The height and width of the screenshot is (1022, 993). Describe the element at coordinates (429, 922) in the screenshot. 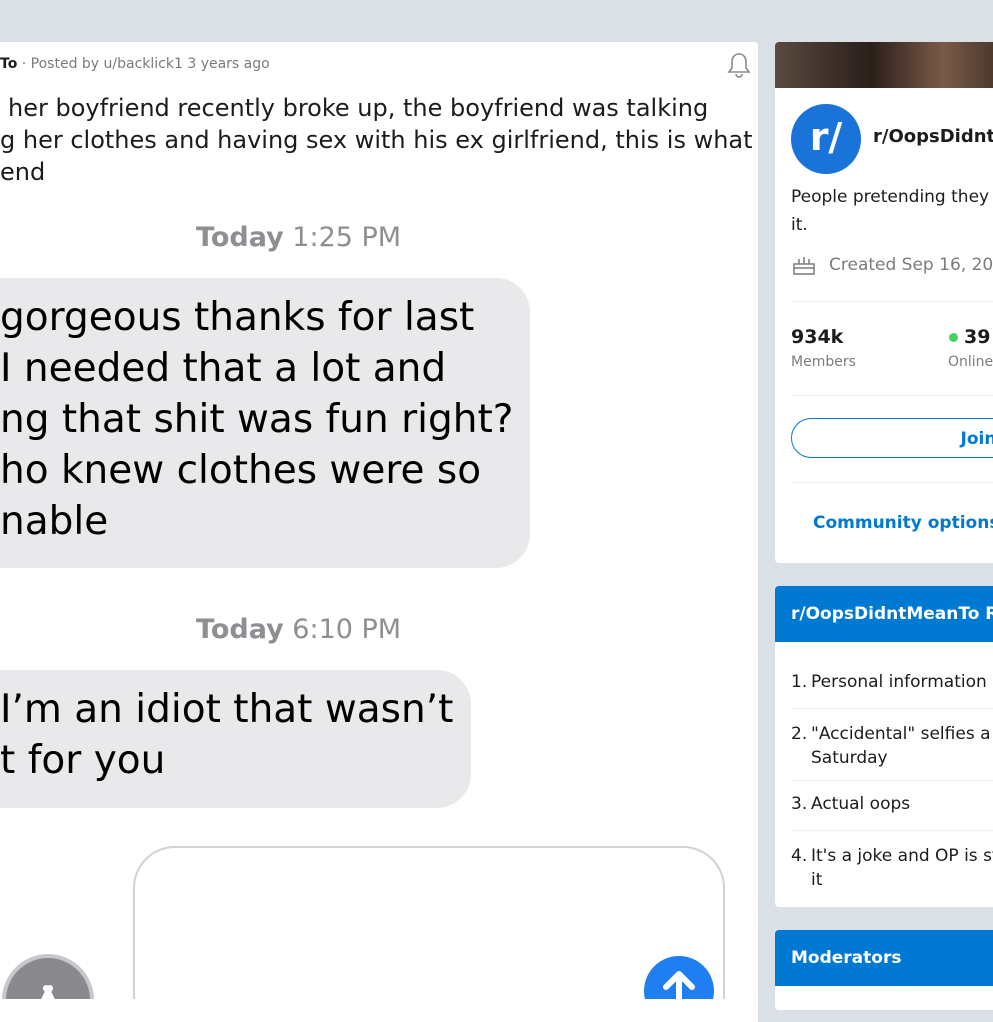

I see `message-input-box` at that location.